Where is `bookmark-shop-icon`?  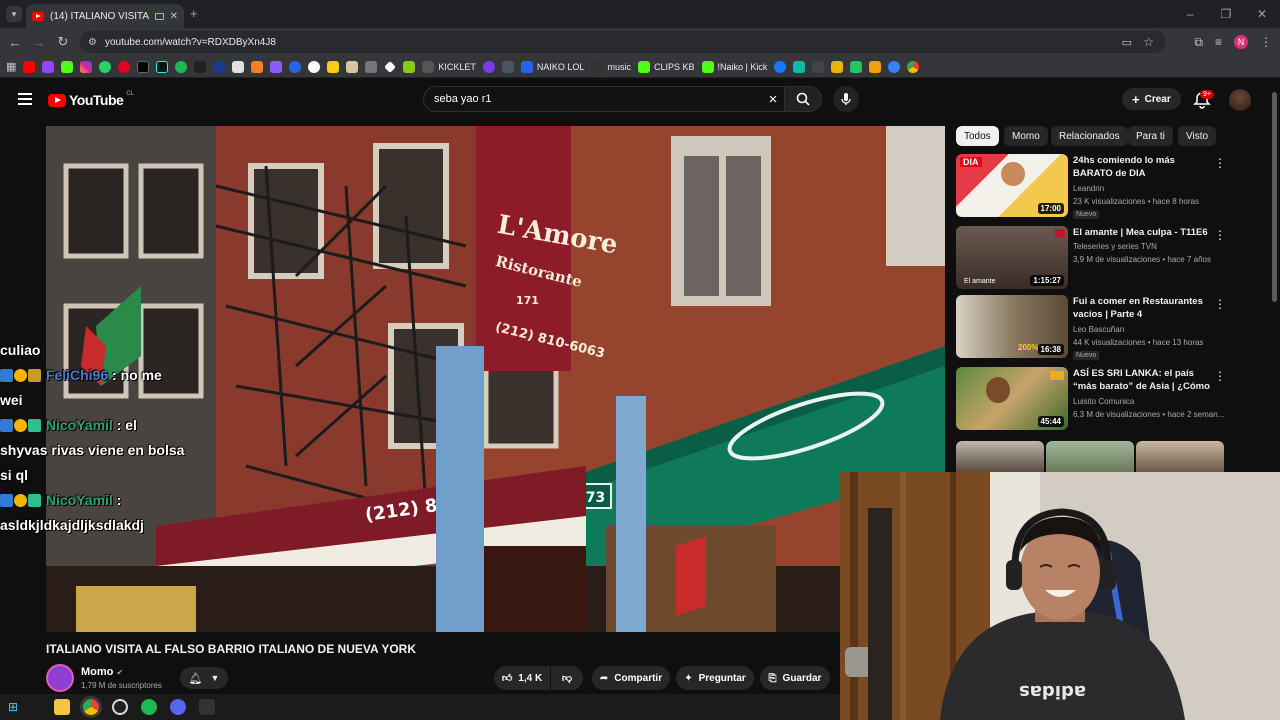 bookmark-shop-icon is located at coordinates (276, 66).